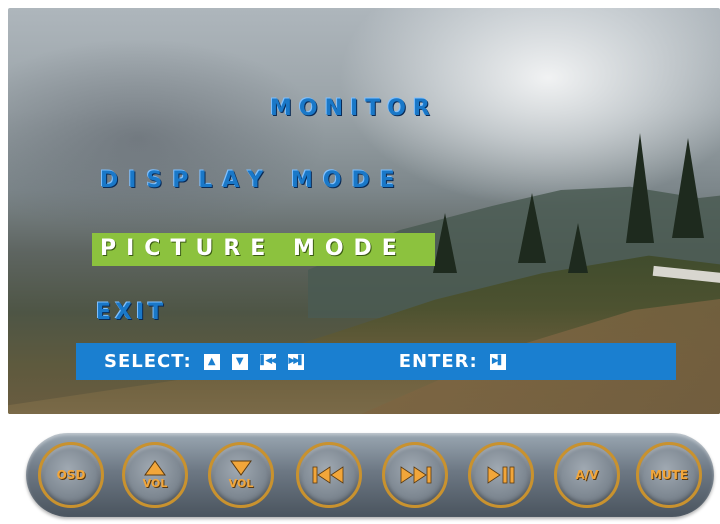 This screenshot has width=720, height=524. I want to click on previous-icon, so click(328, 475).